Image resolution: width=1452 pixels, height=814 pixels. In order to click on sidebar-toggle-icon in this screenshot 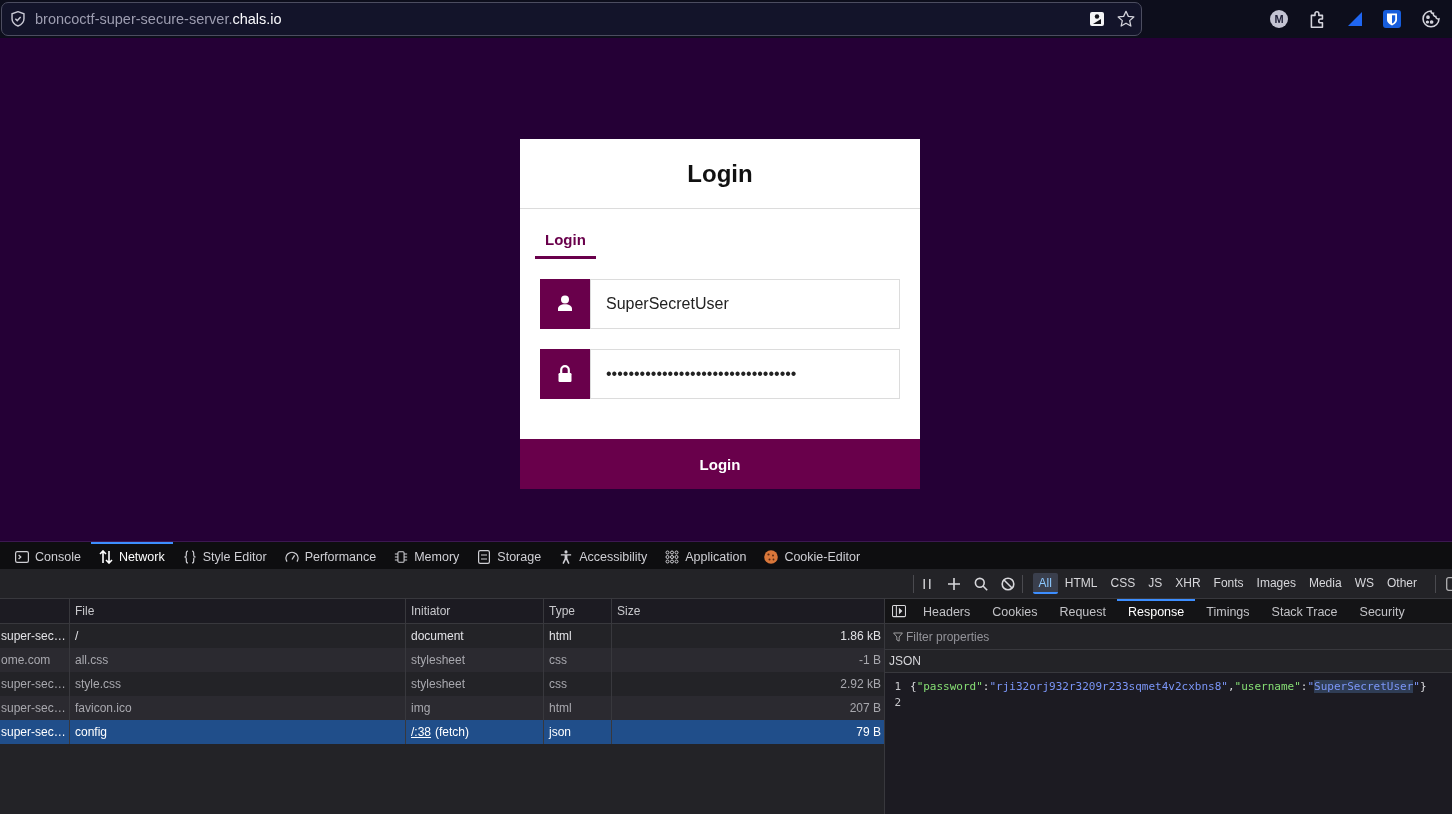, I will do `click(899, 611)`.